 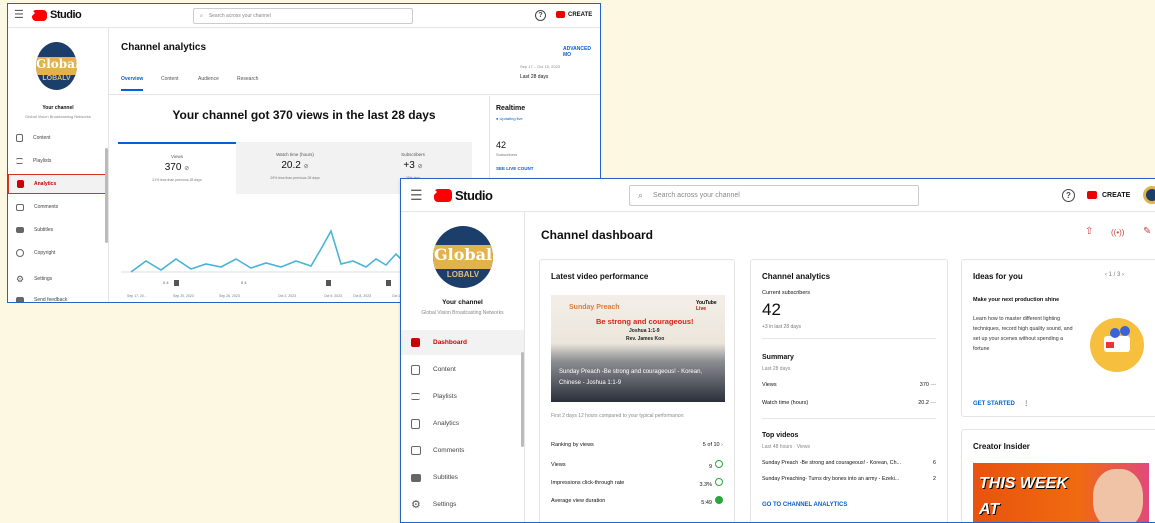 I want to click on feedback-icon, so click(x=20, y=299).